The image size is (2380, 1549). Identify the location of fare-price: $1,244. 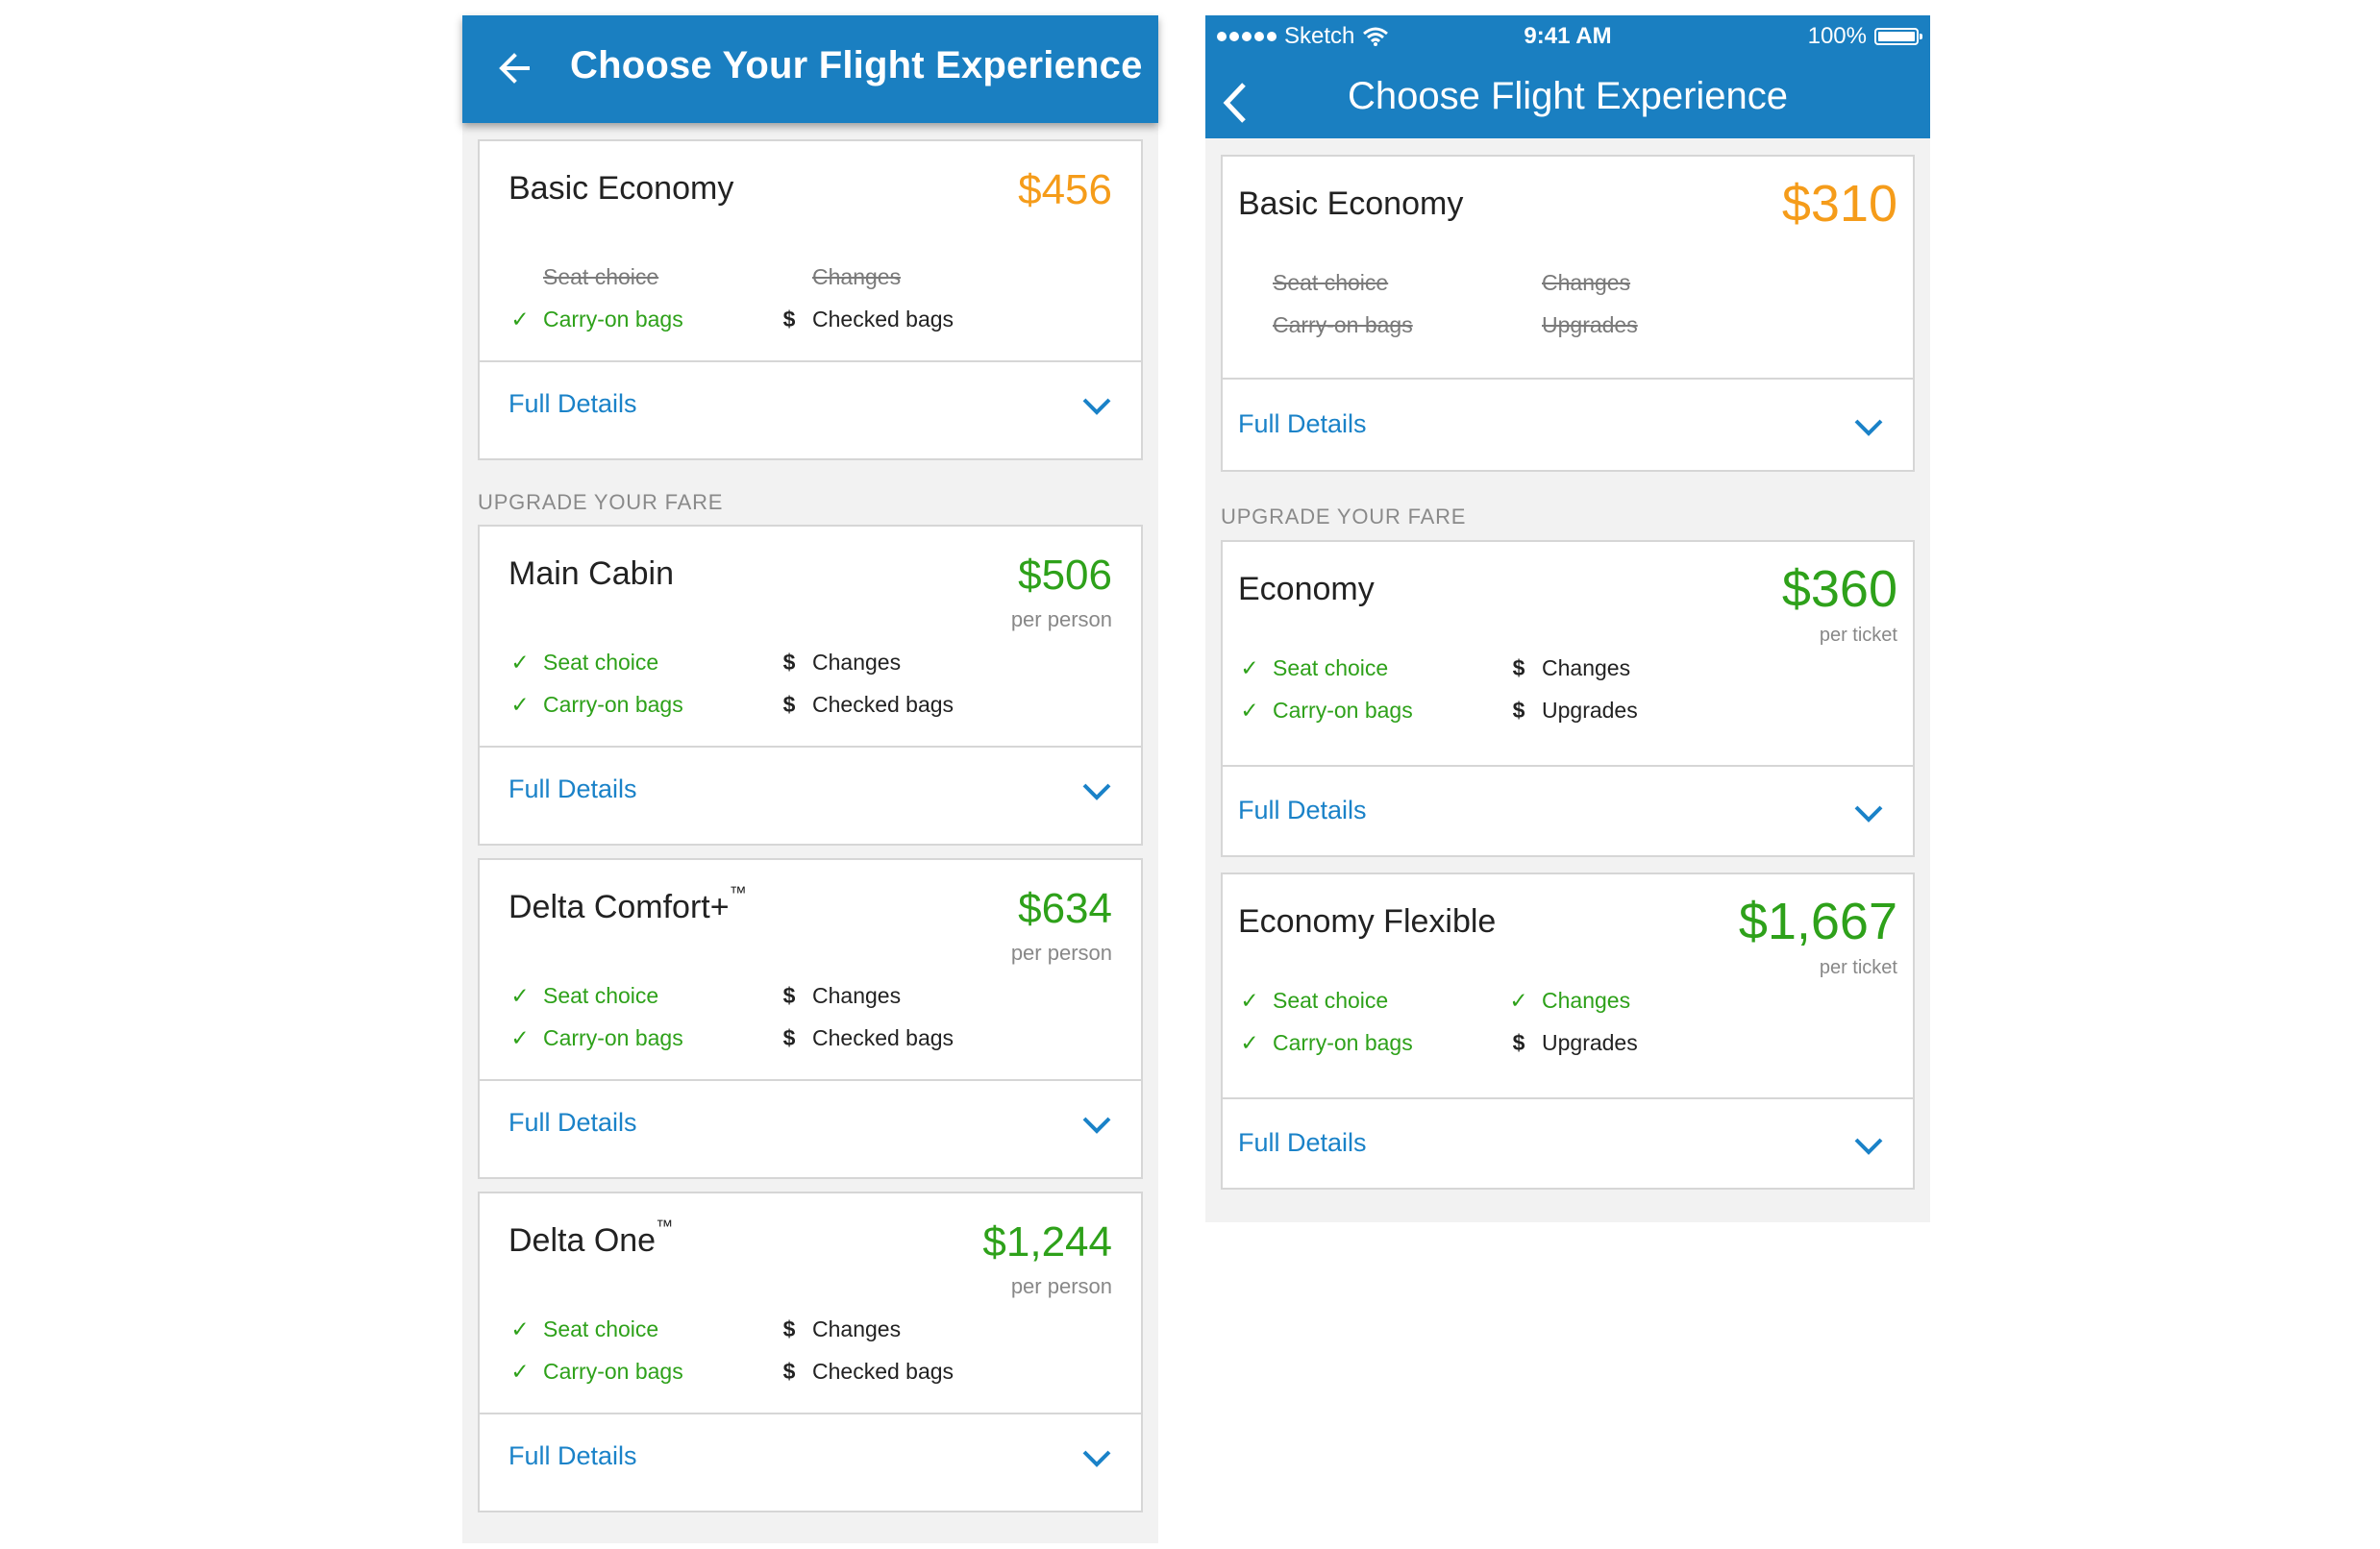
(1047, 1242).